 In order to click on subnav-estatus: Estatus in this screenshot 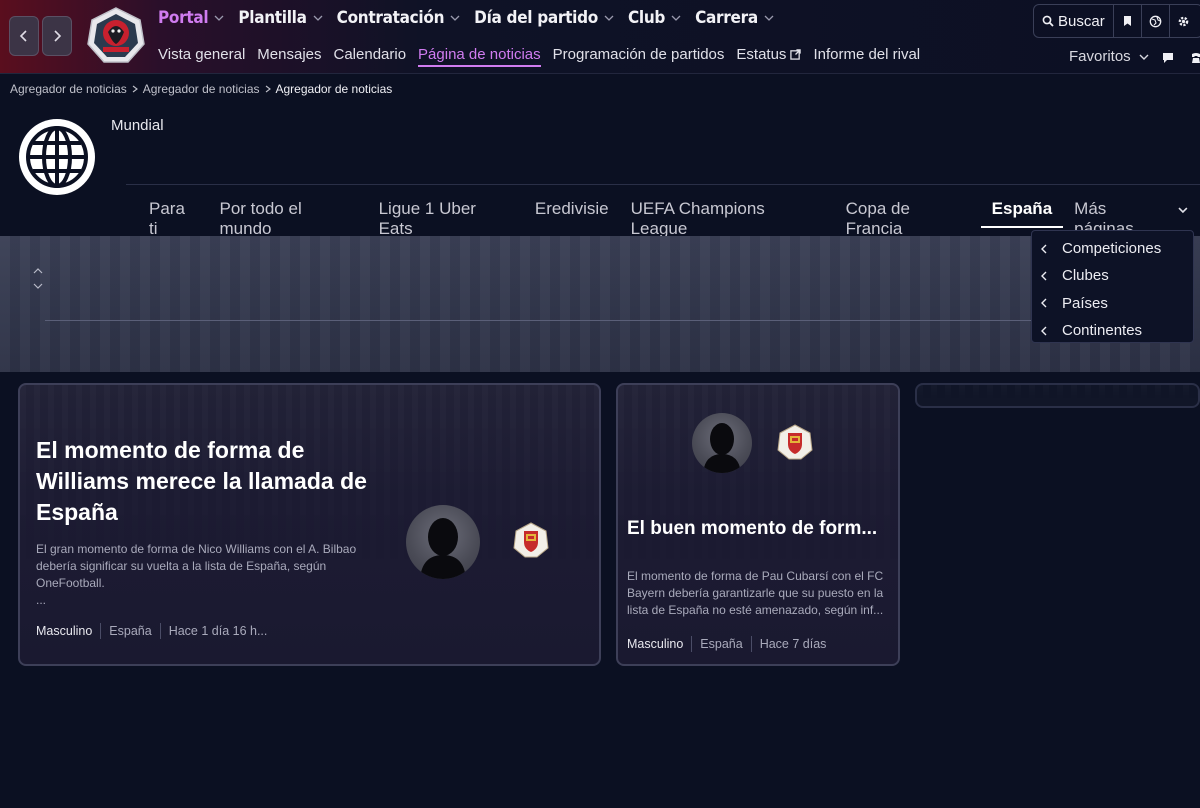, I will do `click(769, 54)`.